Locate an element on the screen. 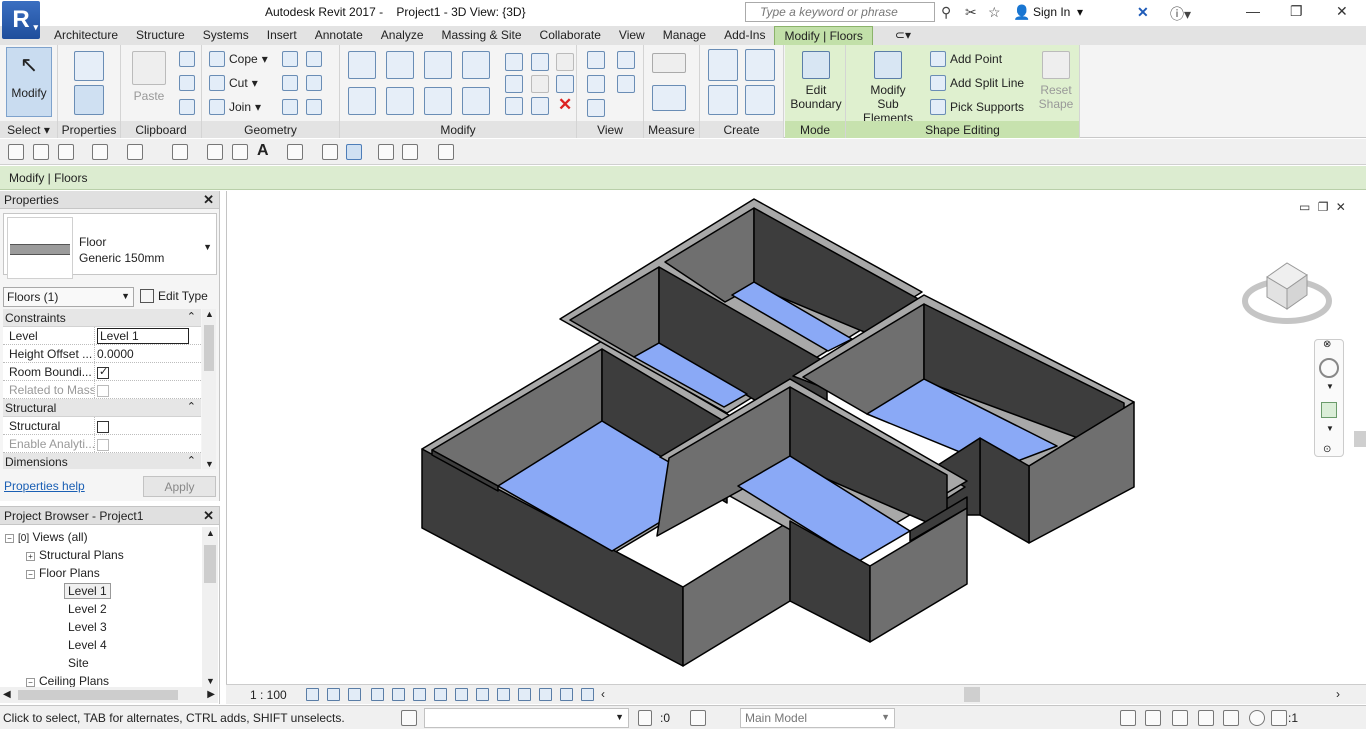 The height and width of the screenshot is (729, 1366). help-icon: ⓘ▾ is located at coordinates (1180, 14).